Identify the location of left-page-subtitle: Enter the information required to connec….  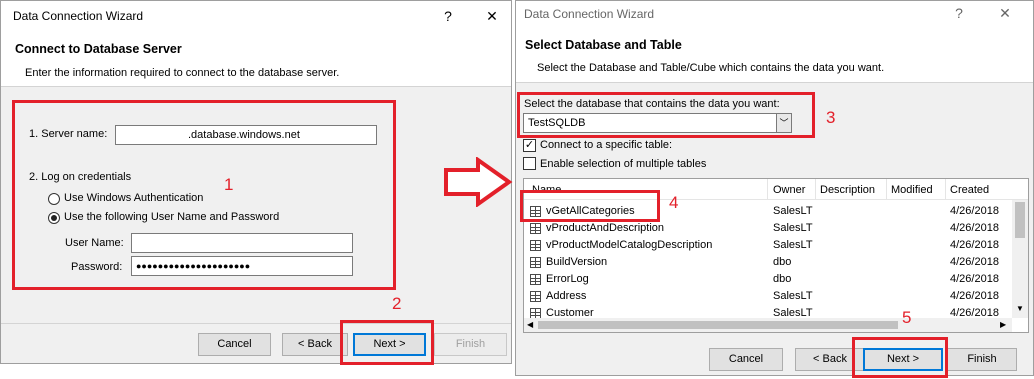
(182, 73).